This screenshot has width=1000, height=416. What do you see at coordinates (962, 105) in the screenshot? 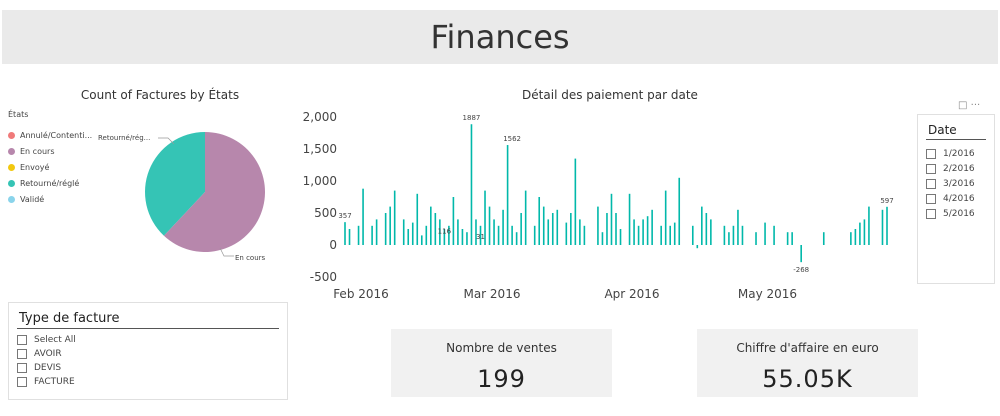
I see `focus-mode-icon: □` at bounding box center [962, 105].